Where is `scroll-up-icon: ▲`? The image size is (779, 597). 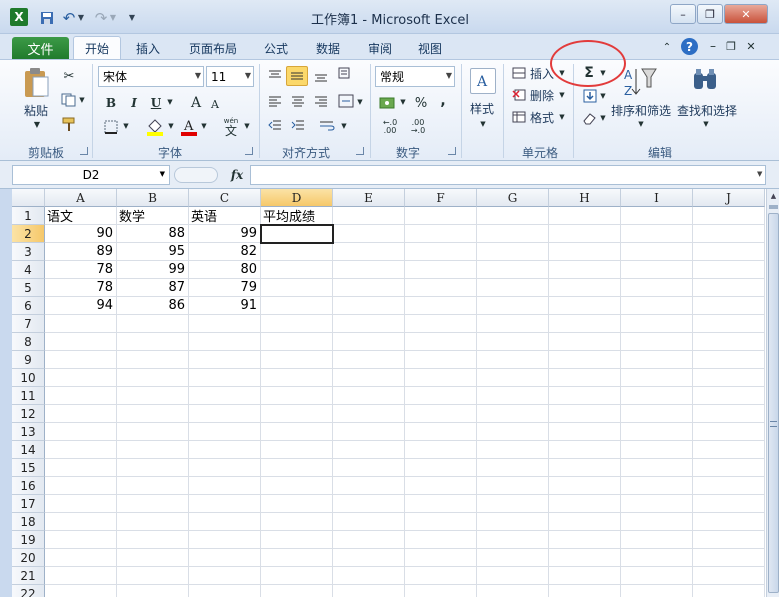
scroll-up-icon: ▲ is located at coordinates (773, 196).